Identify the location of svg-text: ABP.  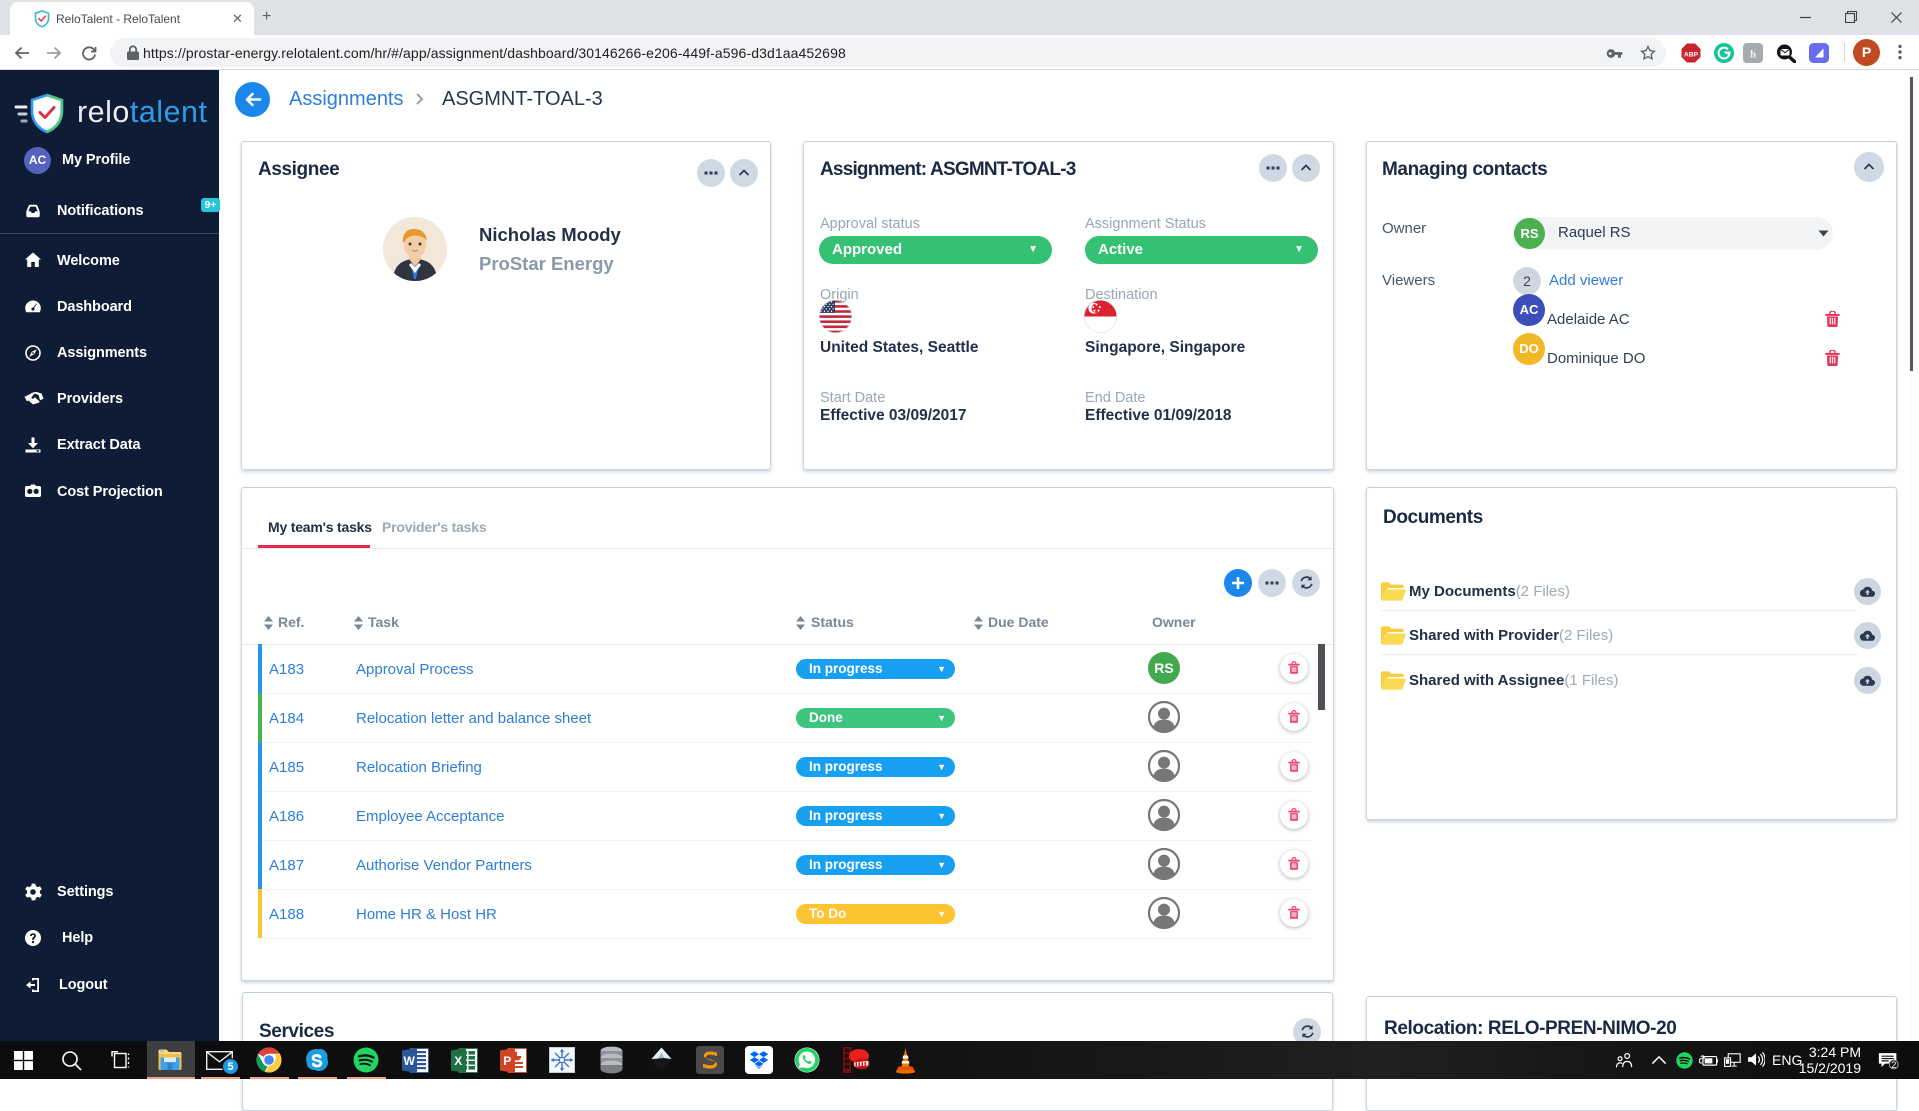
(1691, 55).